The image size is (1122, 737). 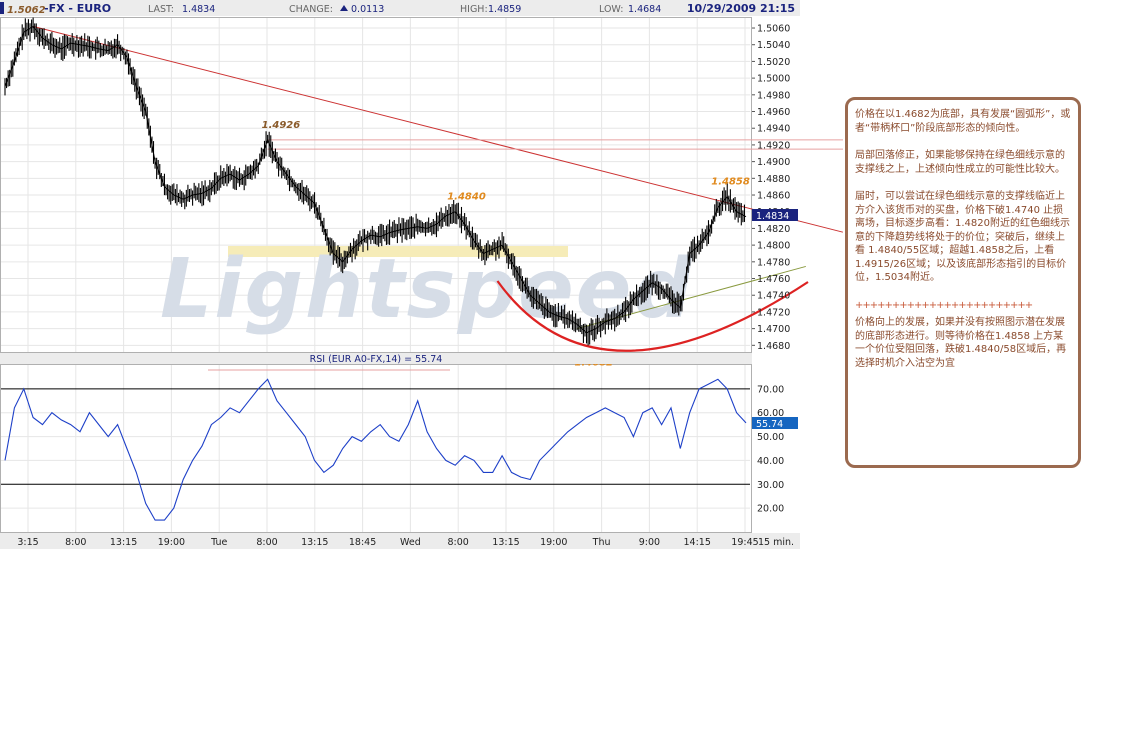 I want to click on rsi-title: RSI (EUR A0-FX,14) = 55.74, so click(x=376, y=359).